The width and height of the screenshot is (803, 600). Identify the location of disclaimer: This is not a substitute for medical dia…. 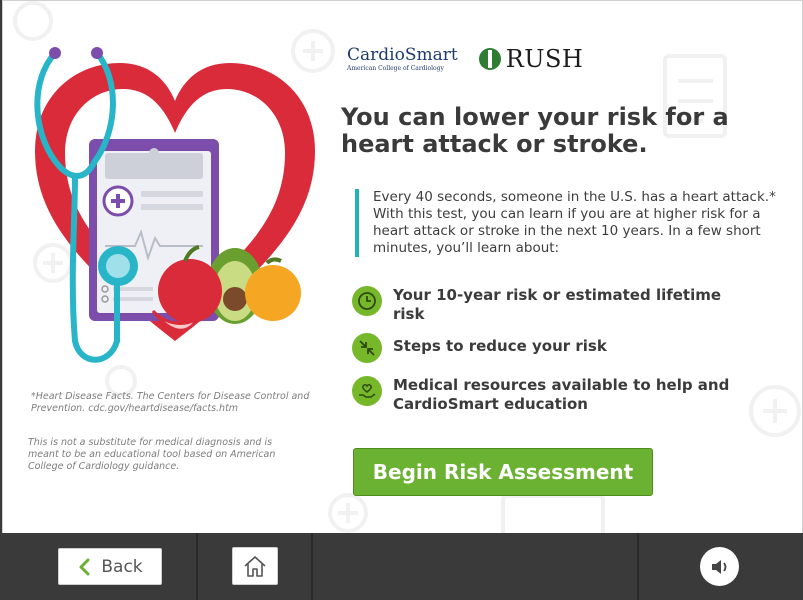
(152, 454).